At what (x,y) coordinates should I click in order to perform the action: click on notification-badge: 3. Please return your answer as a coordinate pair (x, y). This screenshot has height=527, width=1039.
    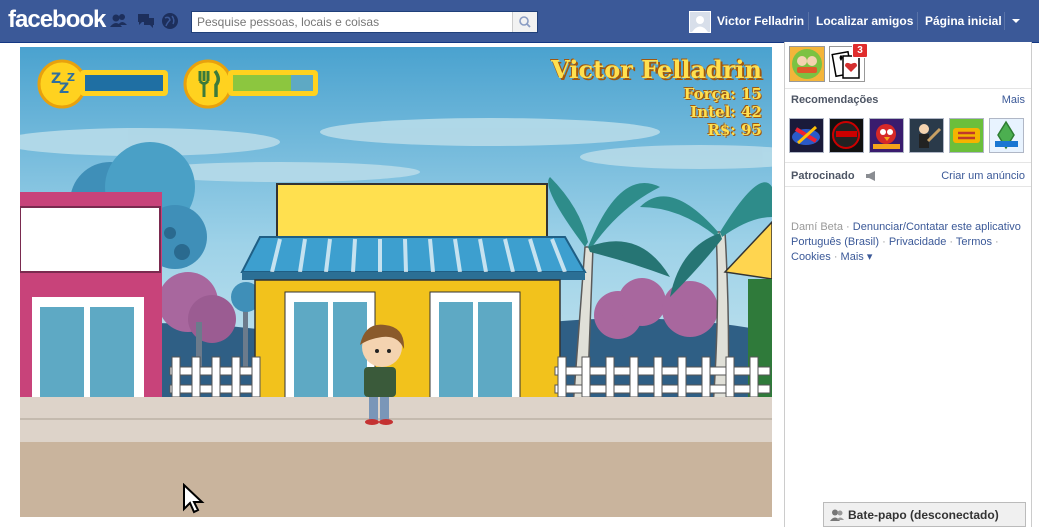
    Looking at the image, I should click on (860, 50).